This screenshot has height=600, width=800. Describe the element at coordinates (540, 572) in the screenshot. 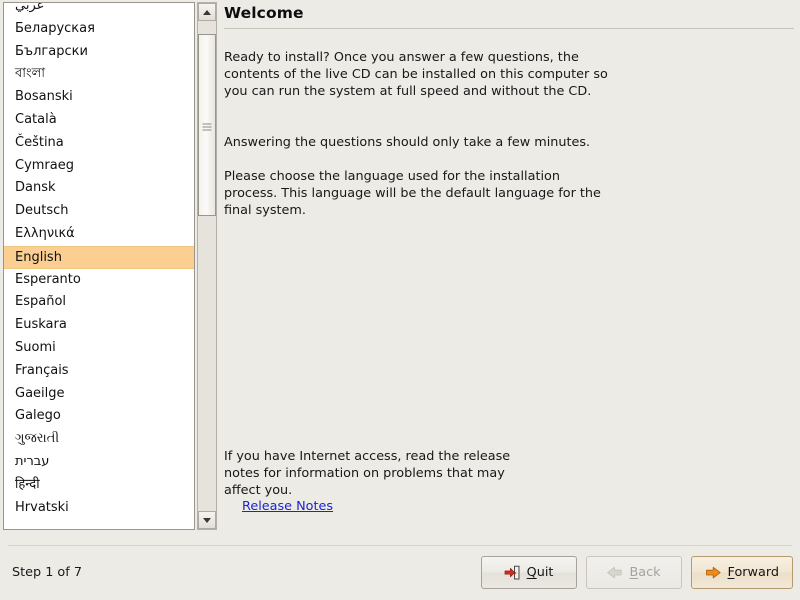

I see `quit-button-label: Quit` at that location.